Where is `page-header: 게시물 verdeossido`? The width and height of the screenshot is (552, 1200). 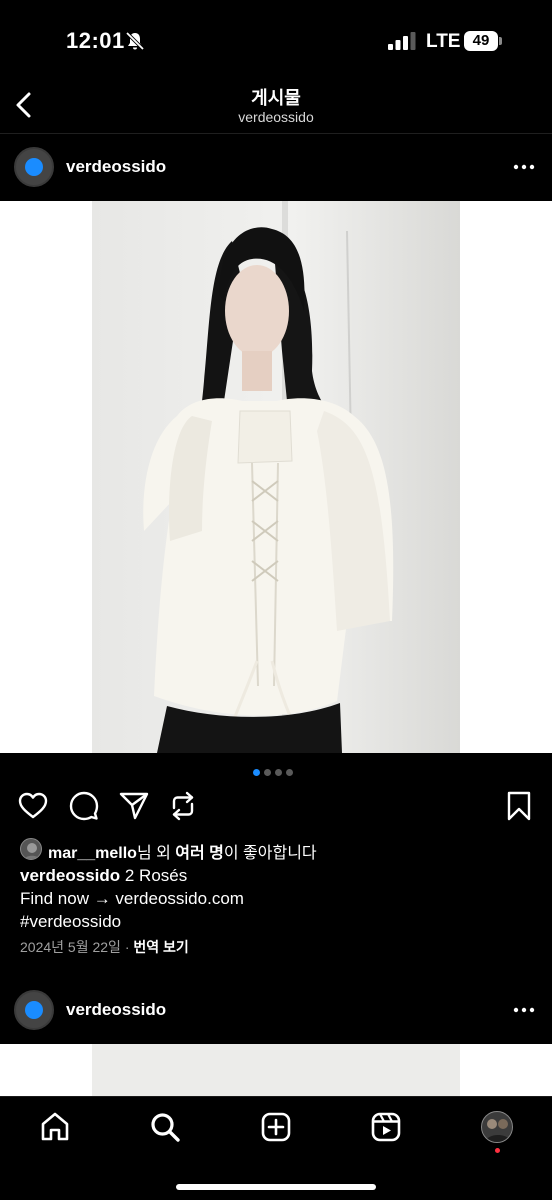 page-header: 게시물 verdeossido is located at coordinates (276, 107).